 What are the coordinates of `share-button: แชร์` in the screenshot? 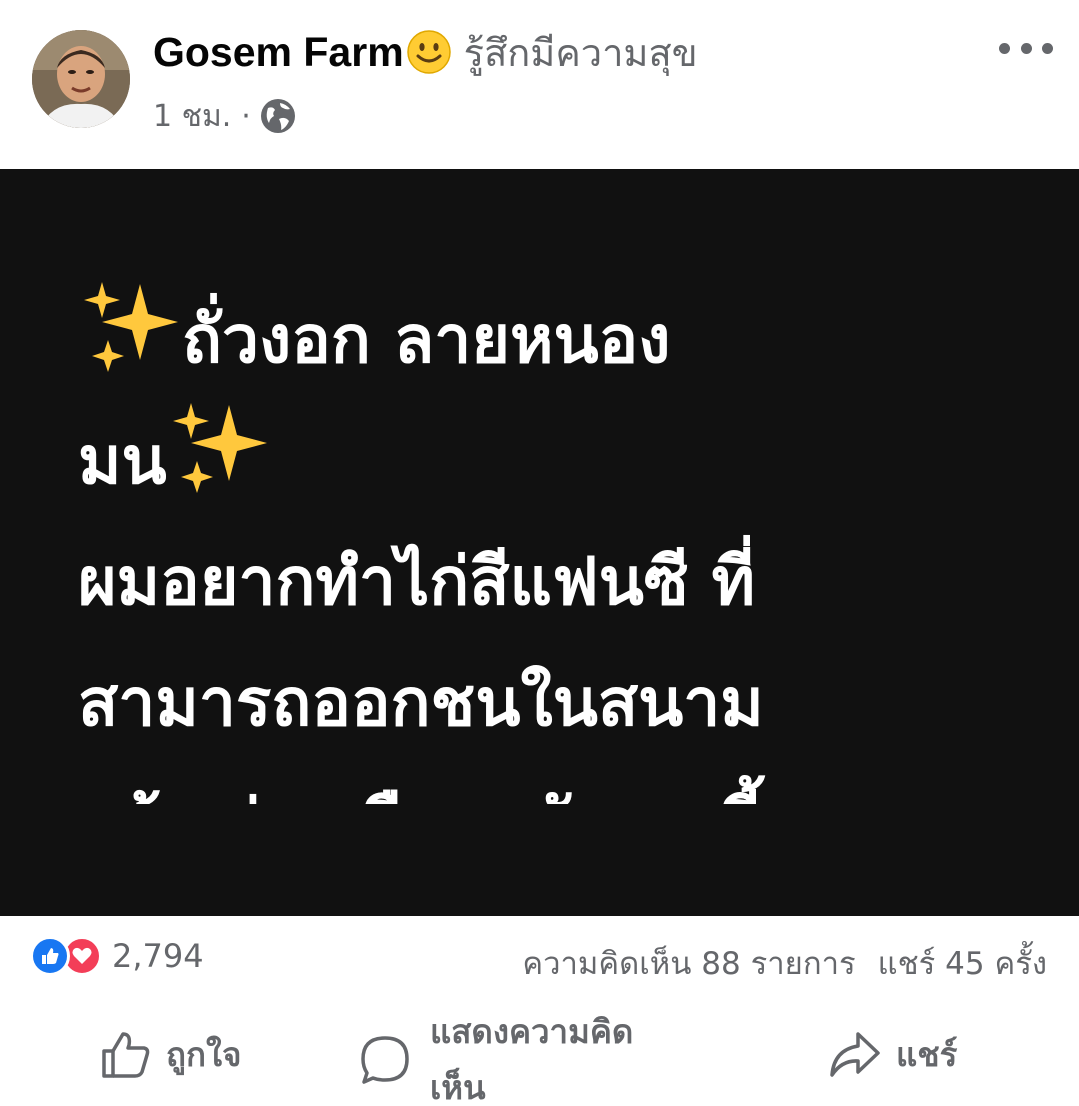 It's located at (892, 1054).